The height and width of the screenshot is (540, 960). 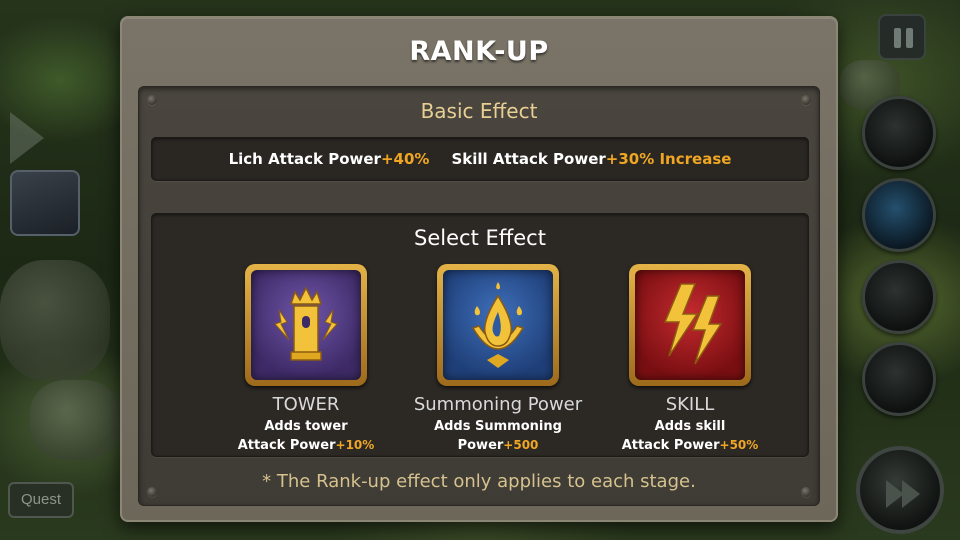 I want to click on option-title: TOWER, so click(x=306, y=404).